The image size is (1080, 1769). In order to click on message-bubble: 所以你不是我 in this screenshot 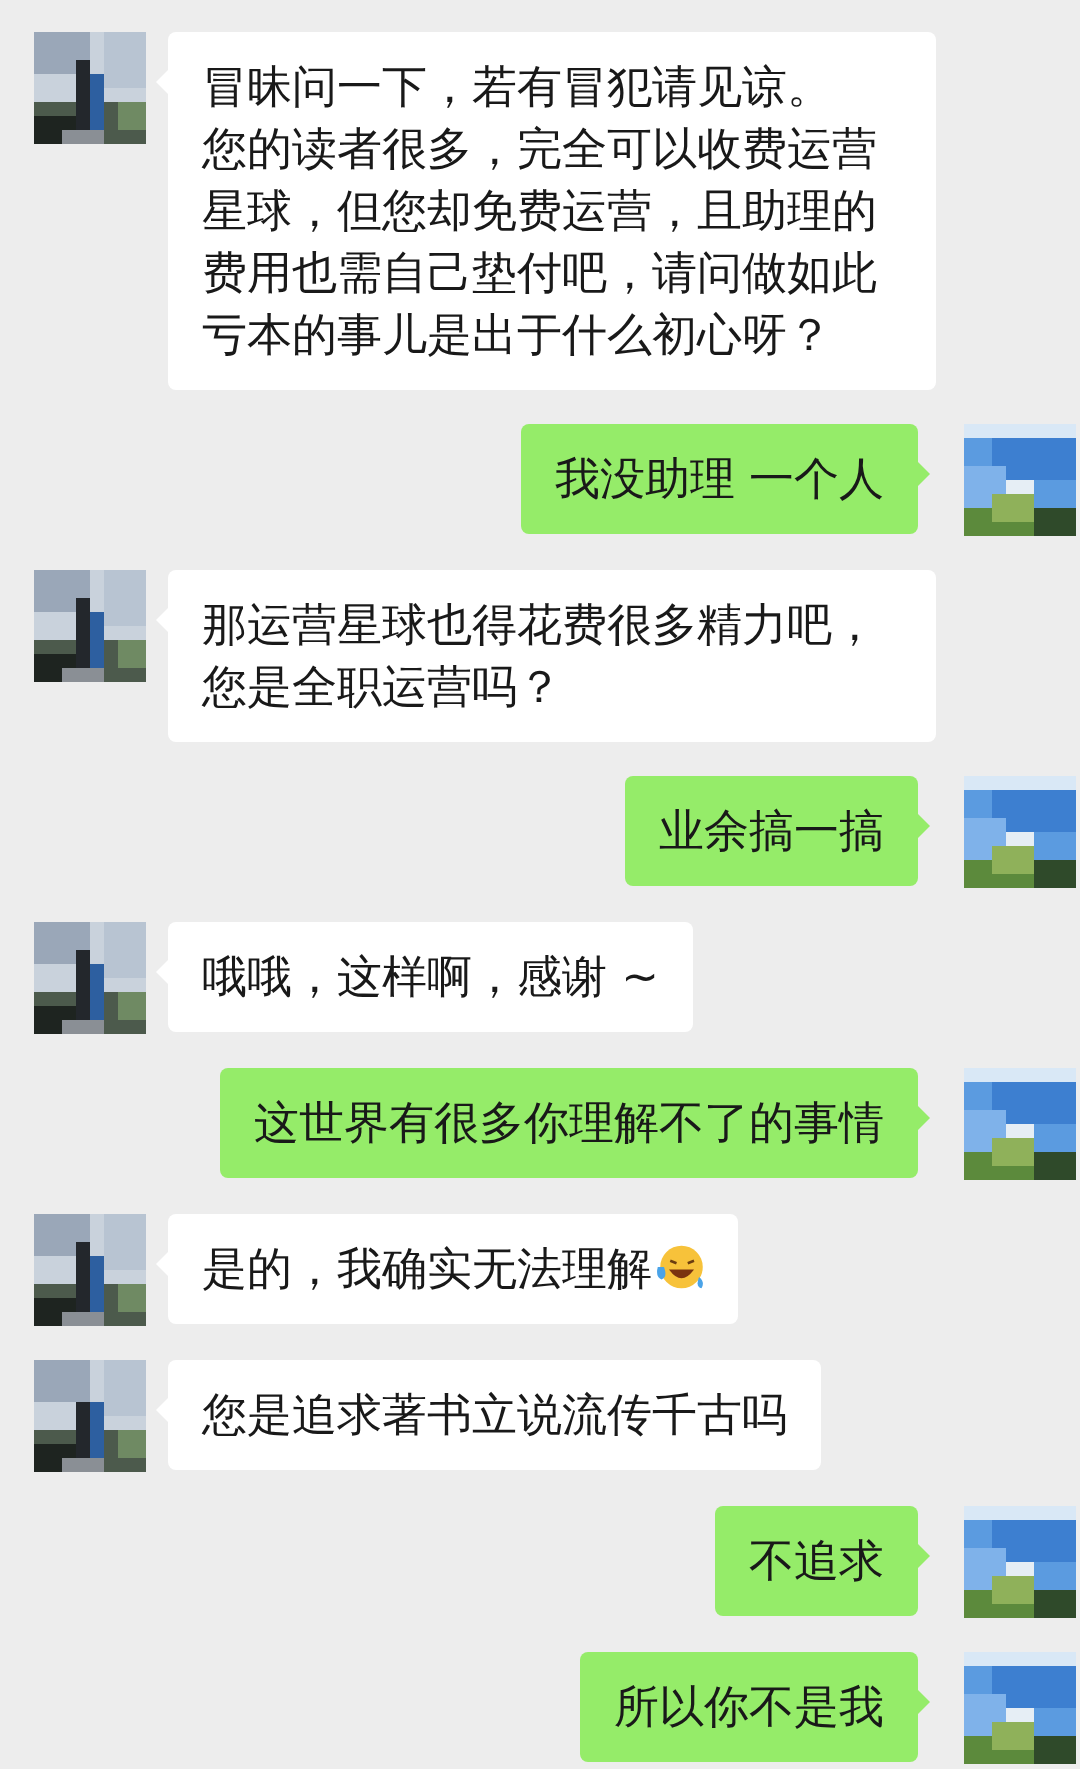, I will do `click(749, 1707)`.